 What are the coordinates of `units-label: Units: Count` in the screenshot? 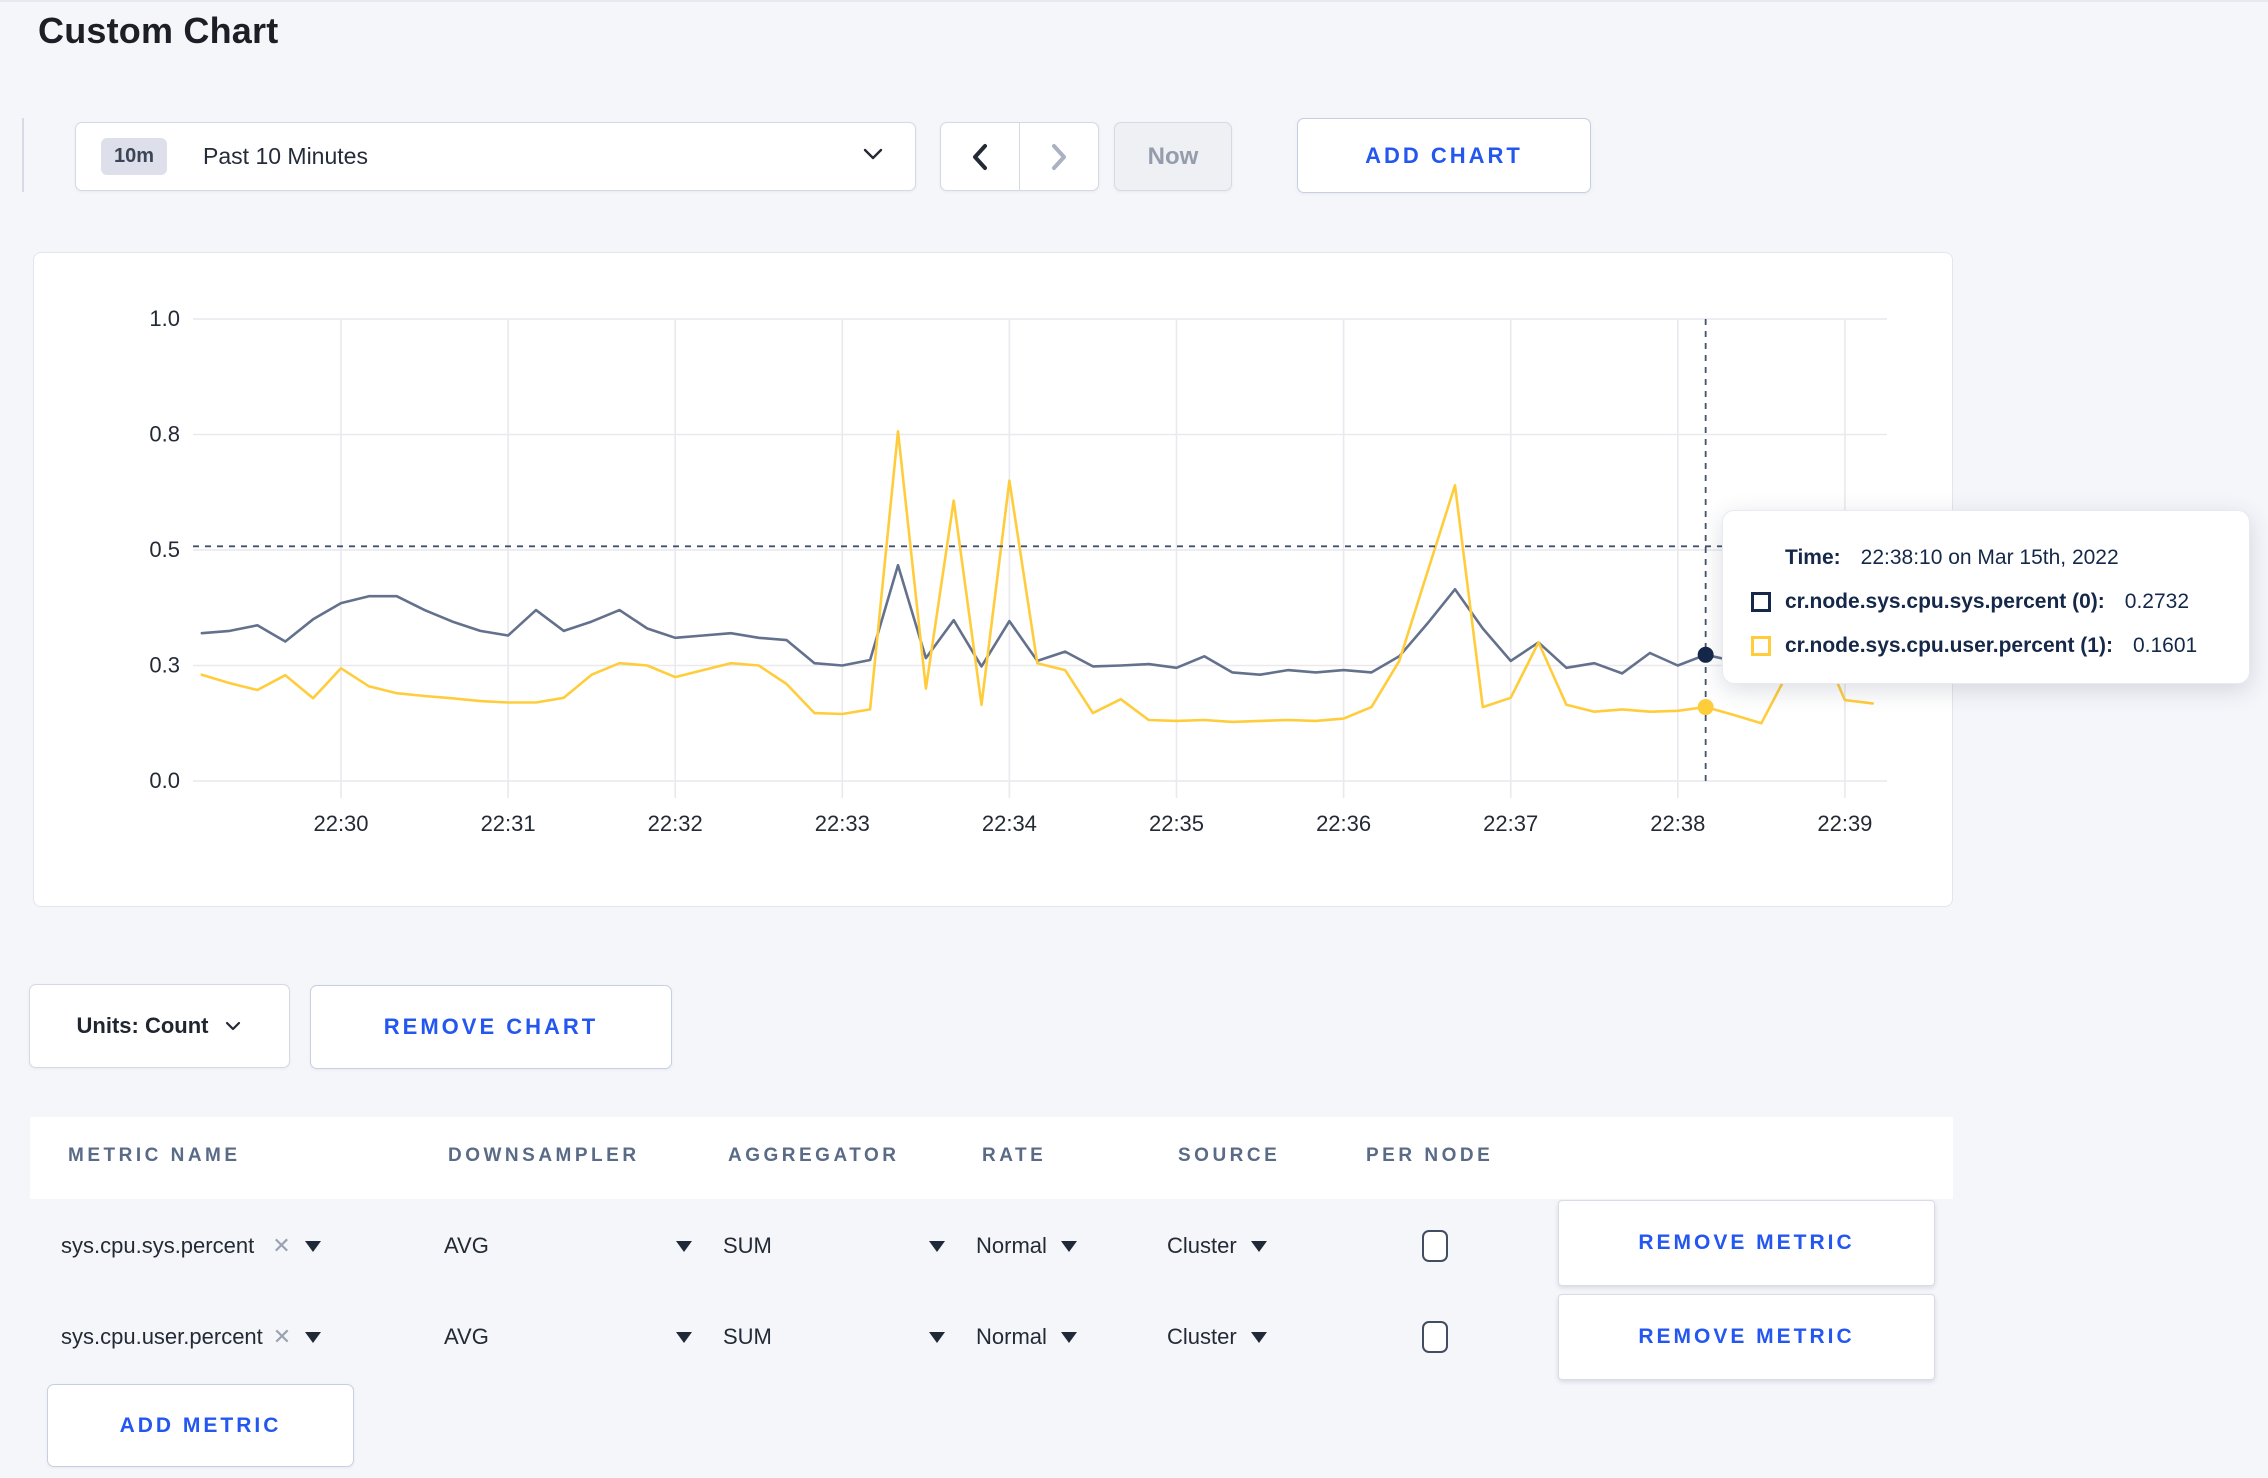 It's located at (142, 1025).